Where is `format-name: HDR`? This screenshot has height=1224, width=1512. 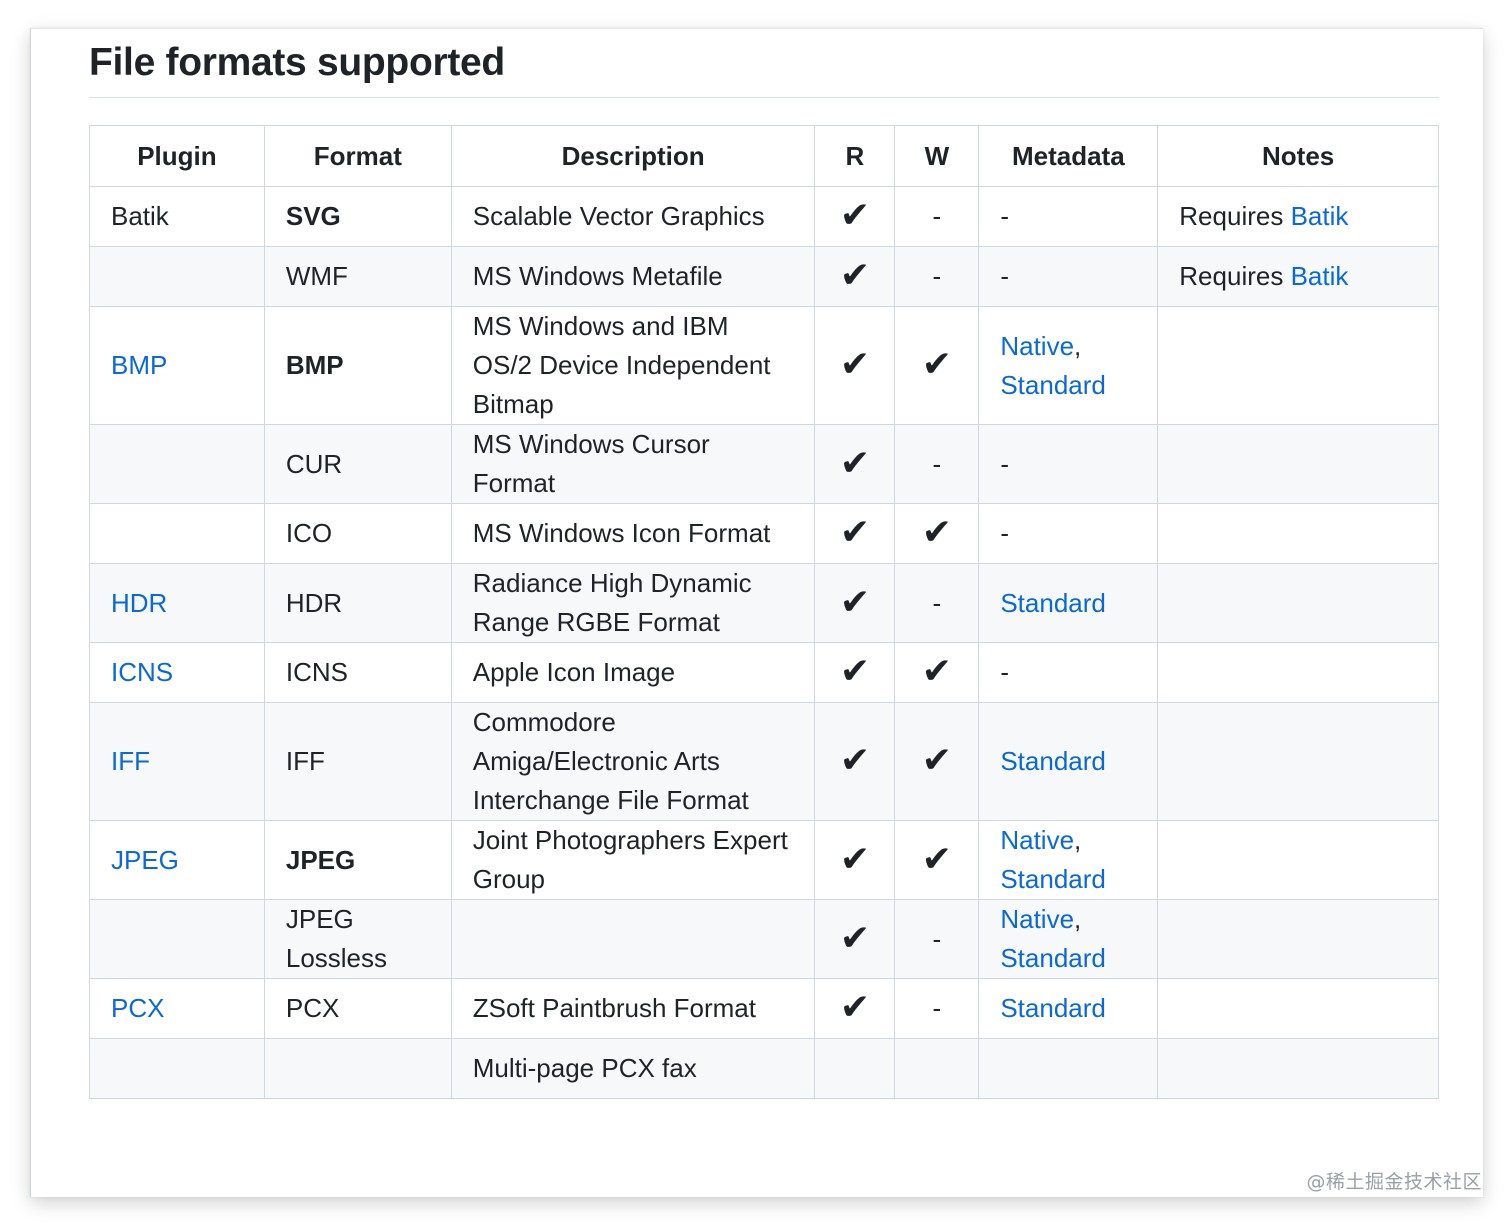
format-name: HDR is located at coordinates (314, 602).